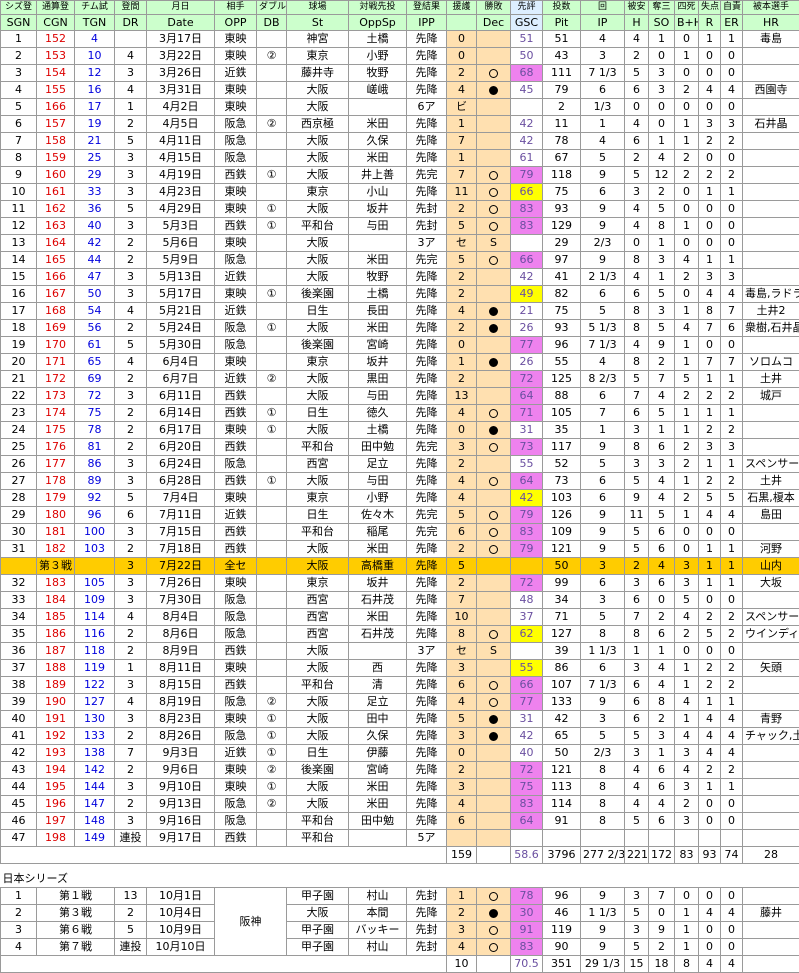  I want to click on cell-tgn: 47, so click(95, 277).